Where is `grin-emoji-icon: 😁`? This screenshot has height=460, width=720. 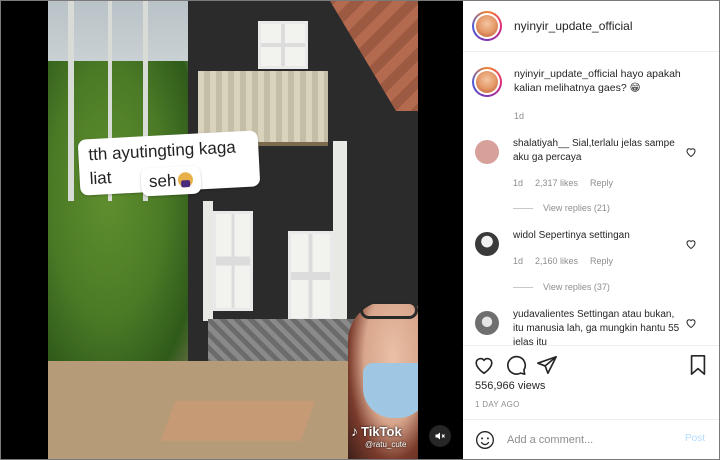
grin-emoji-icon: 😁 is located at coordinates (635, 88).